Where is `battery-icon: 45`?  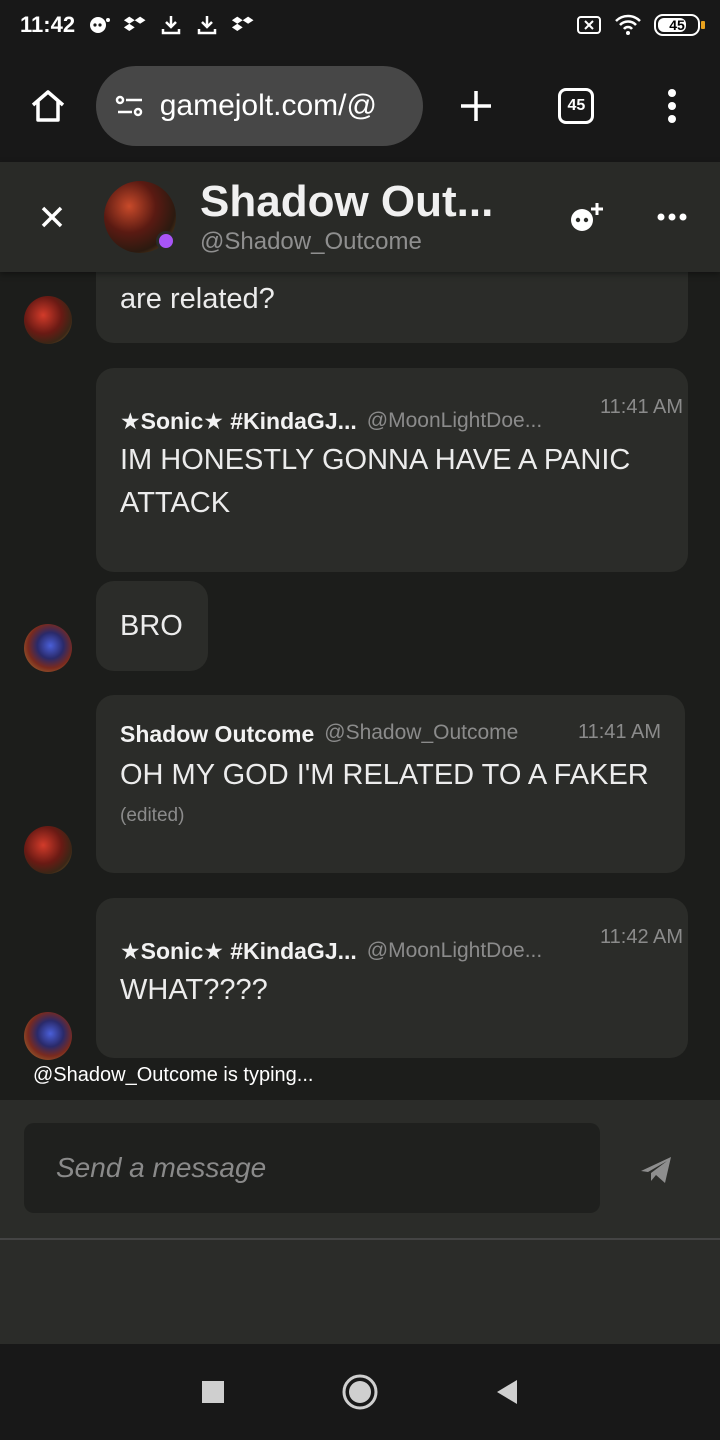 battery-icon: 45 is located at coordinates (679, 25).